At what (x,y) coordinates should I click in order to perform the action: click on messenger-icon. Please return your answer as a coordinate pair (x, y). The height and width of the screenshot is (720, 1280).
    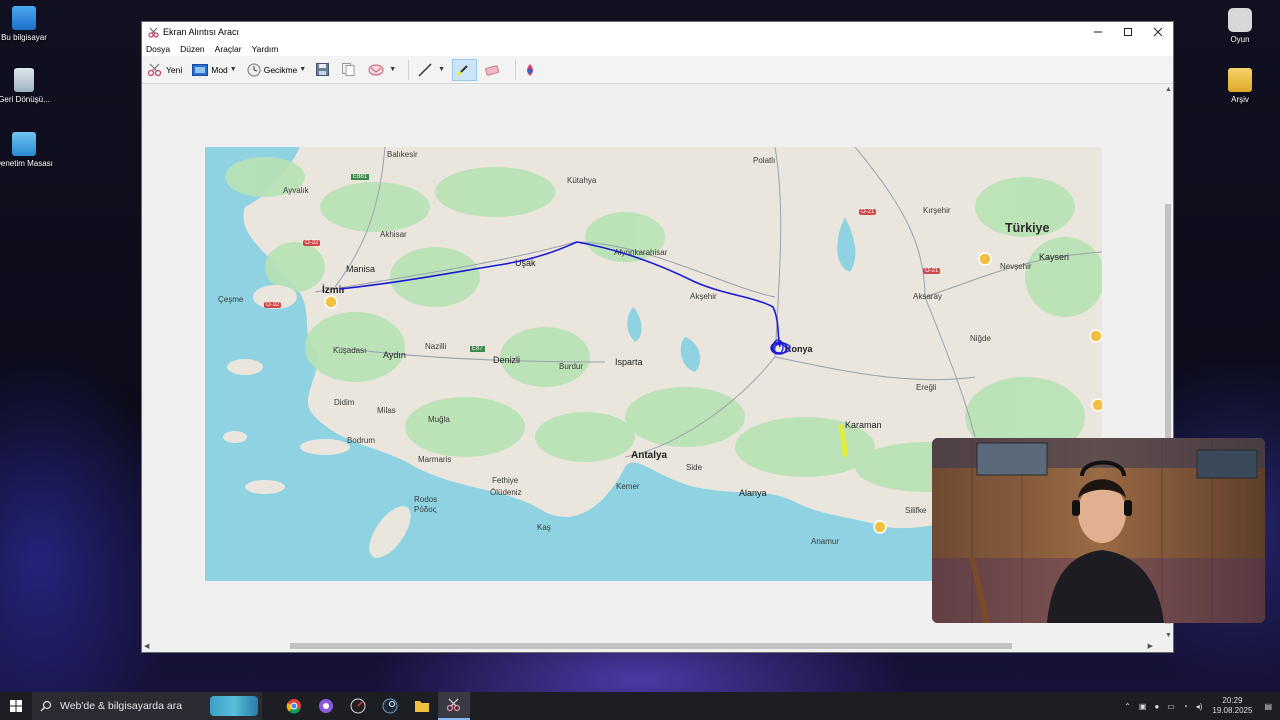
    Looking at the image, I should click on (326, 706).